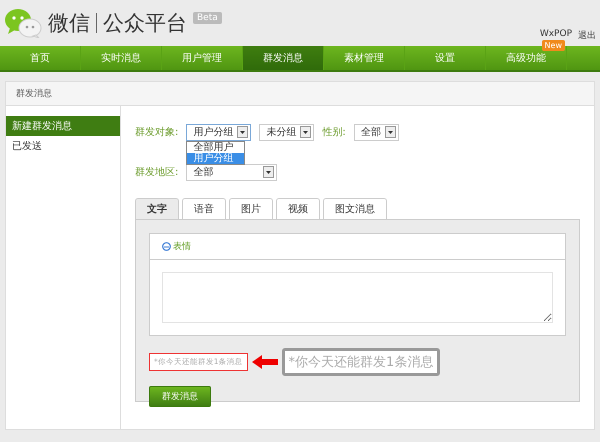  What do you see at coordinates (69, 23) in the screenshot?
I see `brand-name: 微信` at bounding box center [69, 23].